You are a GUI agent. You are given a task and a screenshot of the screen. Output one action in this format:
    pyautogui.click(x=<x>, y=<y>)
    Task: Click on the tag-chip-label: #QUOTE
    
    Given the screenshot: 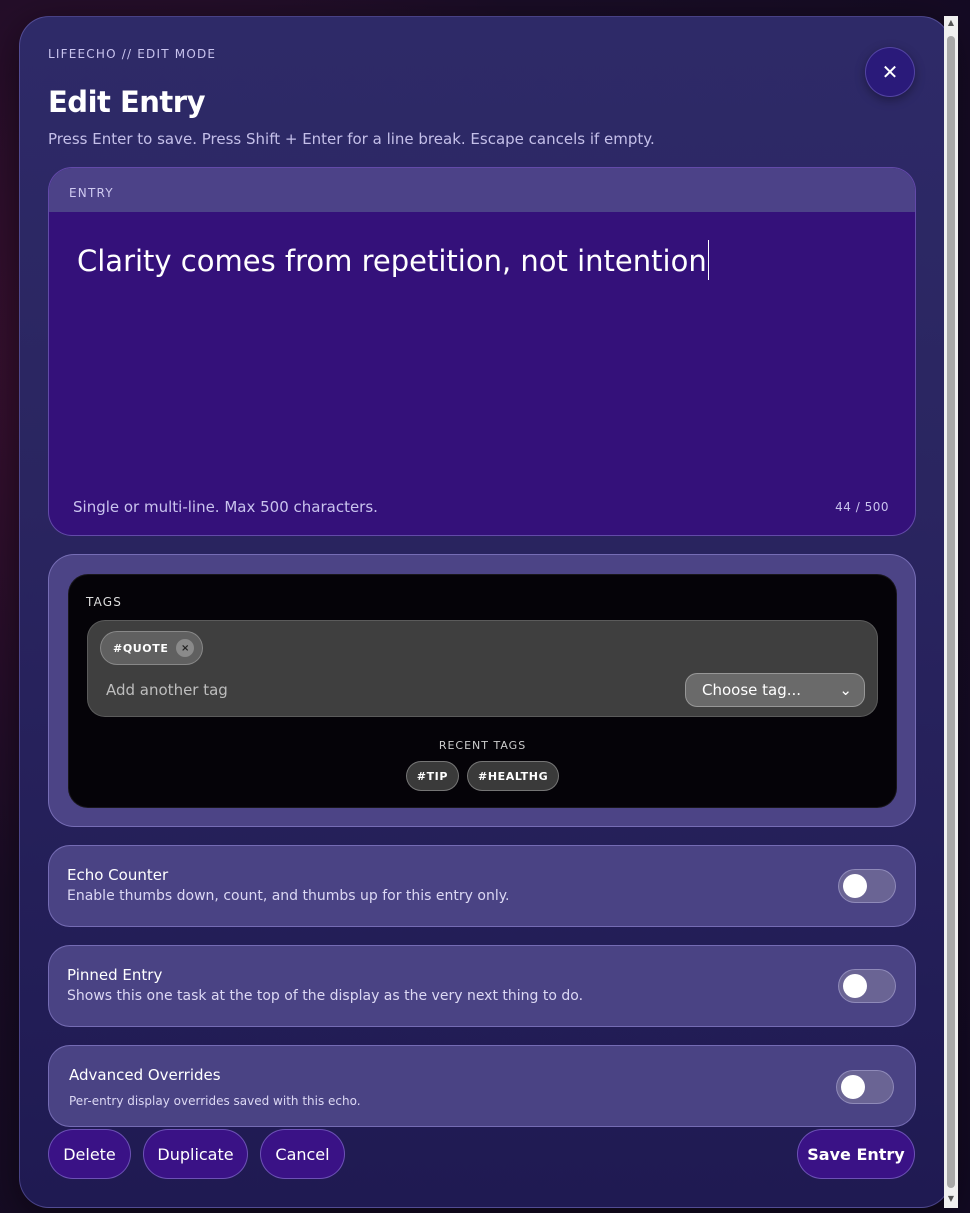 What is the action you would take?
    pyautogui.click(x=141, y=648)
    